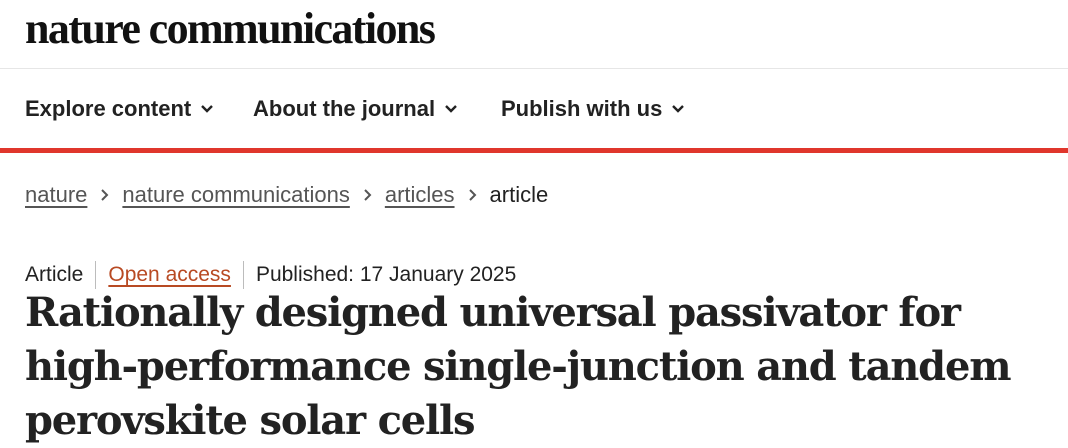  What do you see at coordinates (54, 274) in the screenshot?
I see `article-type: Article` at bounding box center [54, 274].